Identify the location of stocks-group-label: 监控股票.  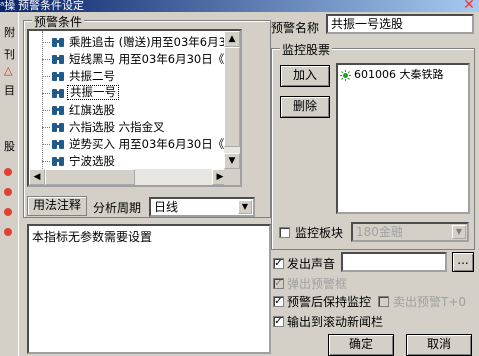
(306, 49).